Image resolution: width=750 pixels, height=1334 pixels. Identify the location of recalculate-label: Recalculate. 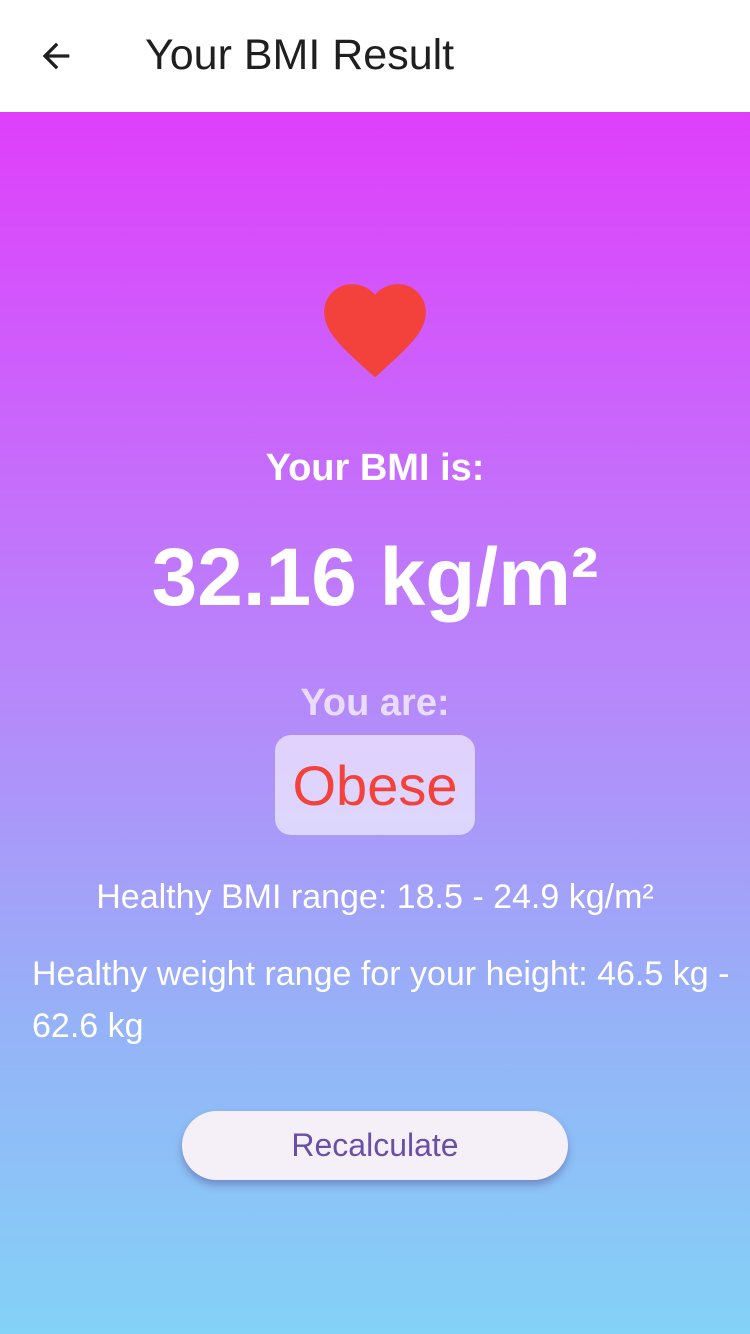
(375, 1145).